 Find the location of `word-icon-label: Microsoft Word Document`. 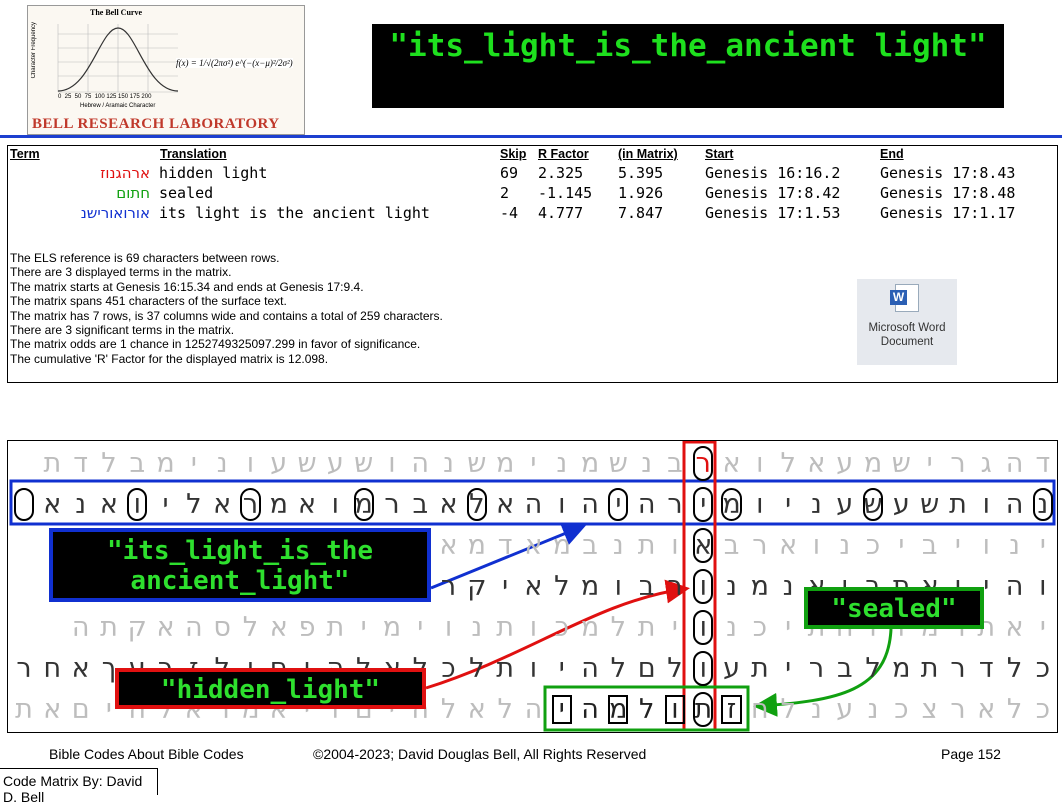

word-icon-label: Microsoft Word Document is located at coordinates (907, 335).